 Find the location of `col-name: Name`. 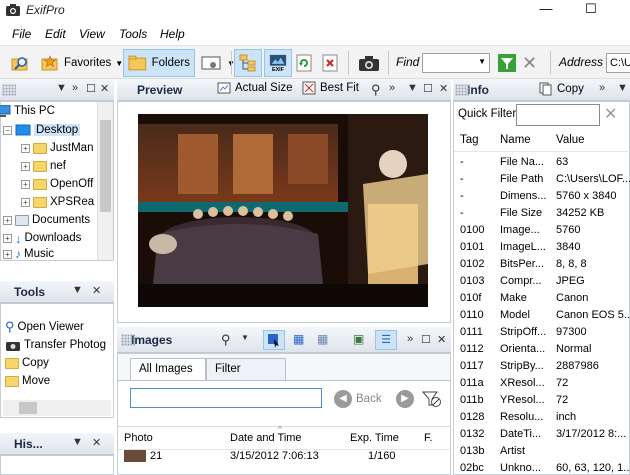

col-name: Name is located at coordinates (515, 140).